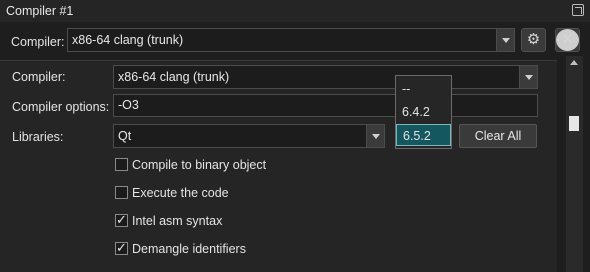  I want to click on options-compiler-value: x86-64 clang (trunk), so click(174, 77).